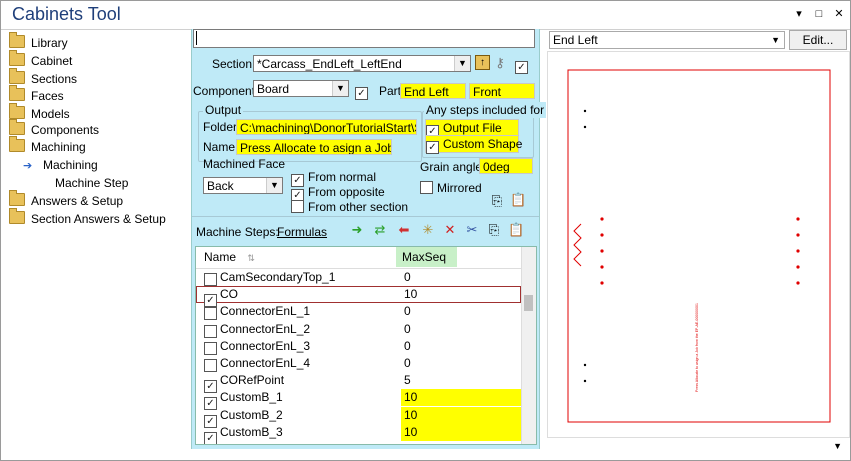  What do you see at coordinates (87, 218) in the screenshot?
I see `tree-item-section-answers-setup: Section Answers & Setup` at bounding box center [87, 218].